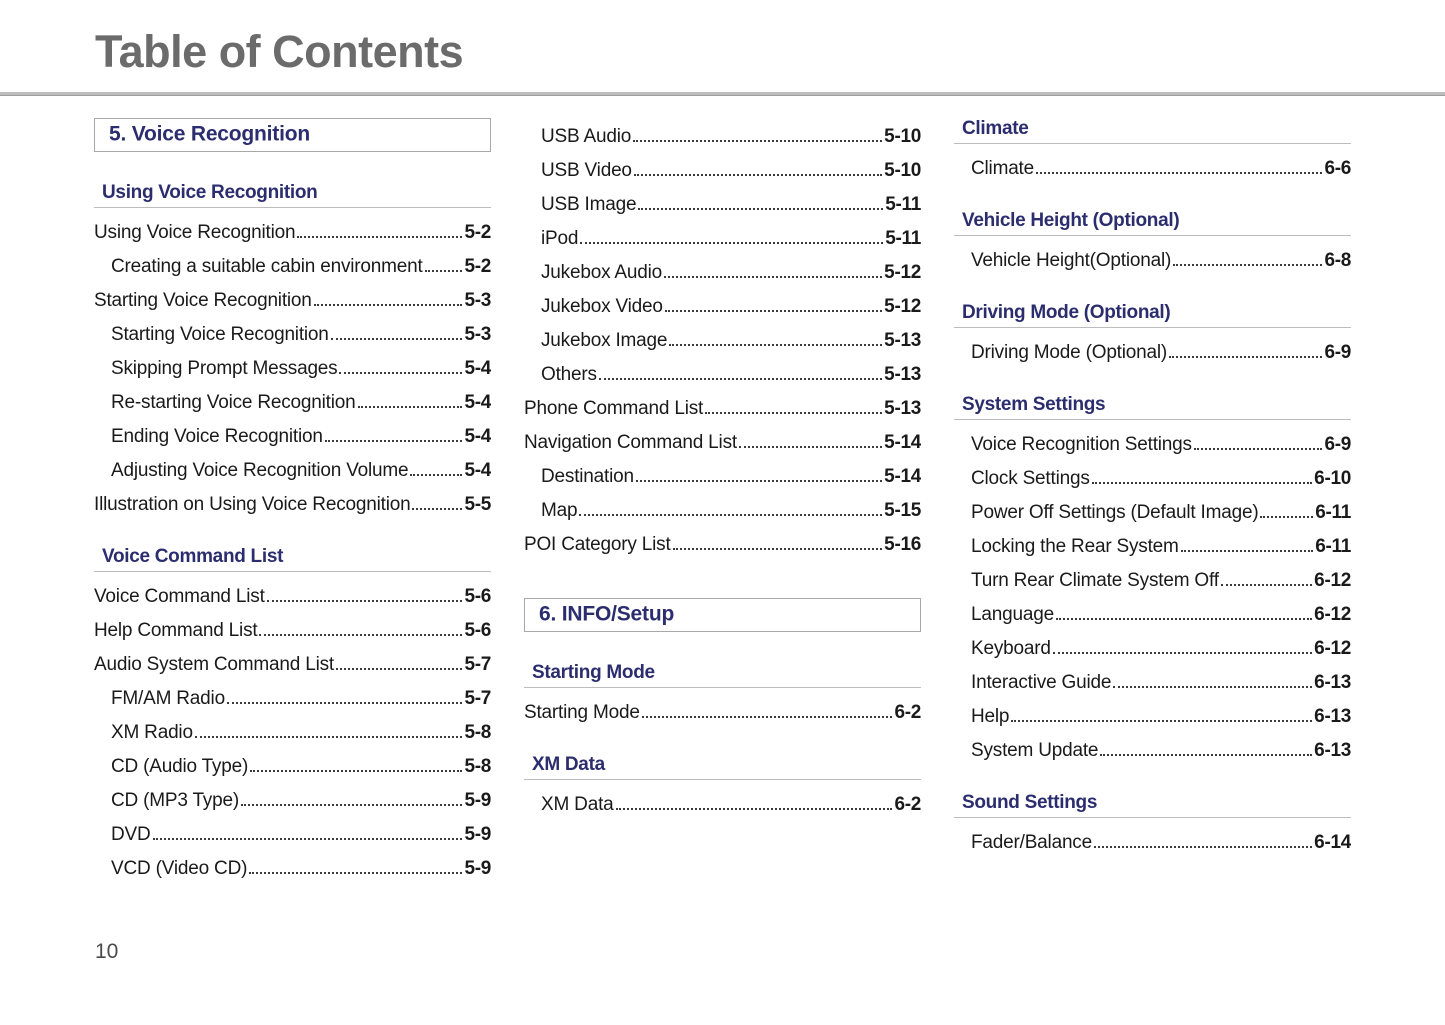 This screenshot has height=1025, width=1445. Describe the element at coordinates (597, 544) in the screenshot. I see `toc-entry-label: POI Category List` at that location.